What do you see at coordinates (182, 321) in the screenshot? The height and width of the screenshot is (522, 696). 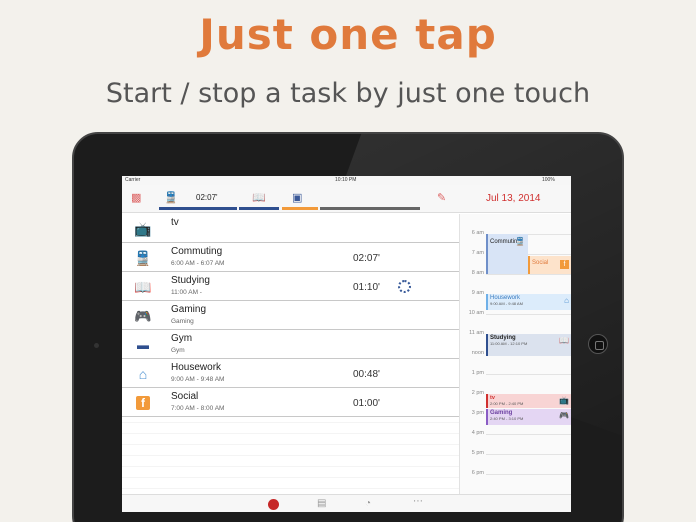 I see `task-subtitle: Gaming` at bounding box center [182, 321].